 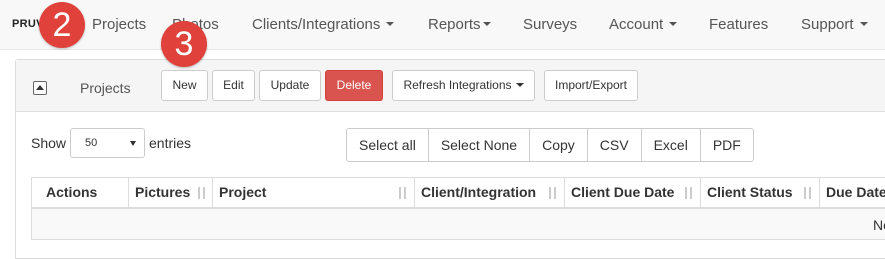 I want to click on column-pictures: Pictures, so click(x=171, y=193).